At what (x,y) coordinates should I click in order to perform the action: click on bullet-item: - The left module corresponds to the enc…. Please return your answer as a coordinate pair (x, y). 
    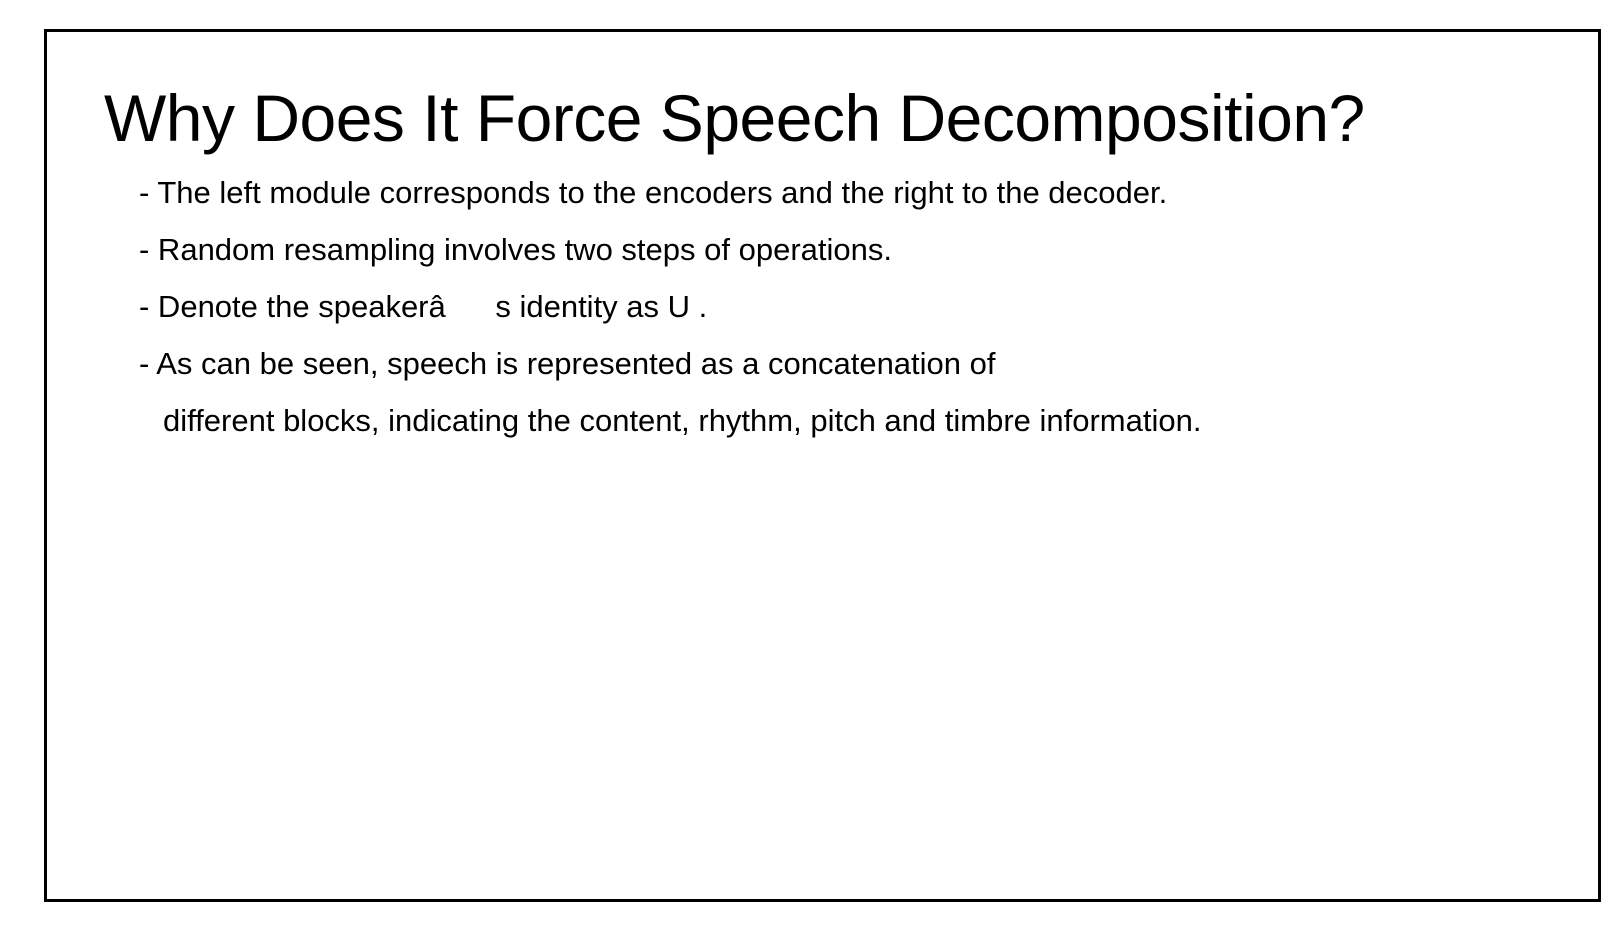
    Looking at the image, I should click on (653, 192).